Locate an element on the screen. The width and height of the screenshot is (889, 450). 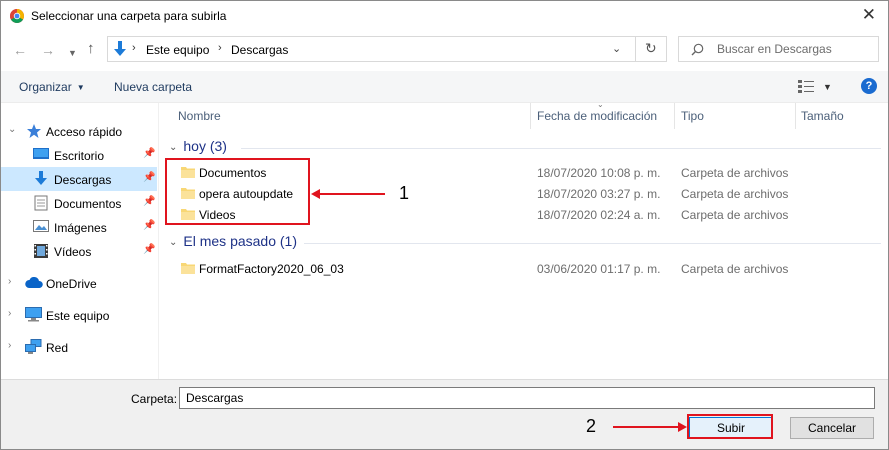
group-header-hoy: ⌄ hoy (3) is located at coordinates (198, 146).